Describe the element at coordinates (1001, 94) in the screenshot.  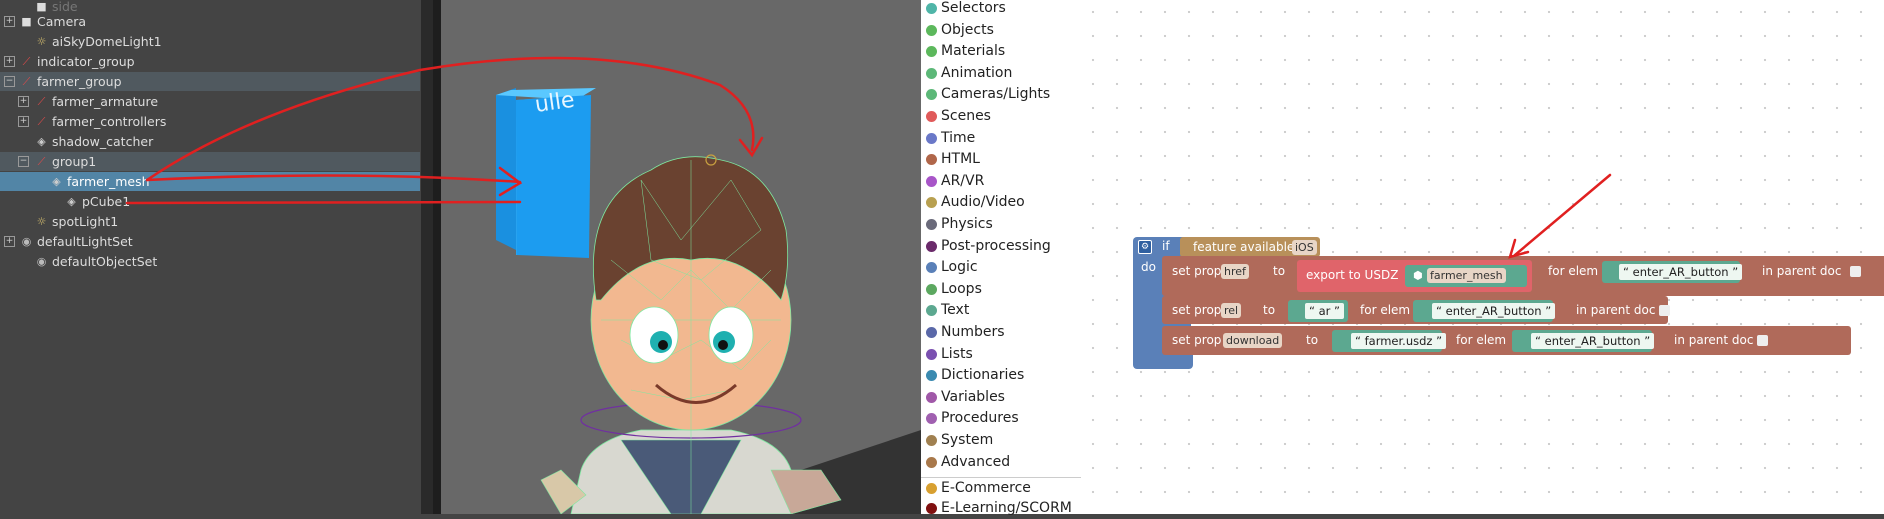
I see `toolbox-category-cameras-lights: Cameras/Lights` at that location.